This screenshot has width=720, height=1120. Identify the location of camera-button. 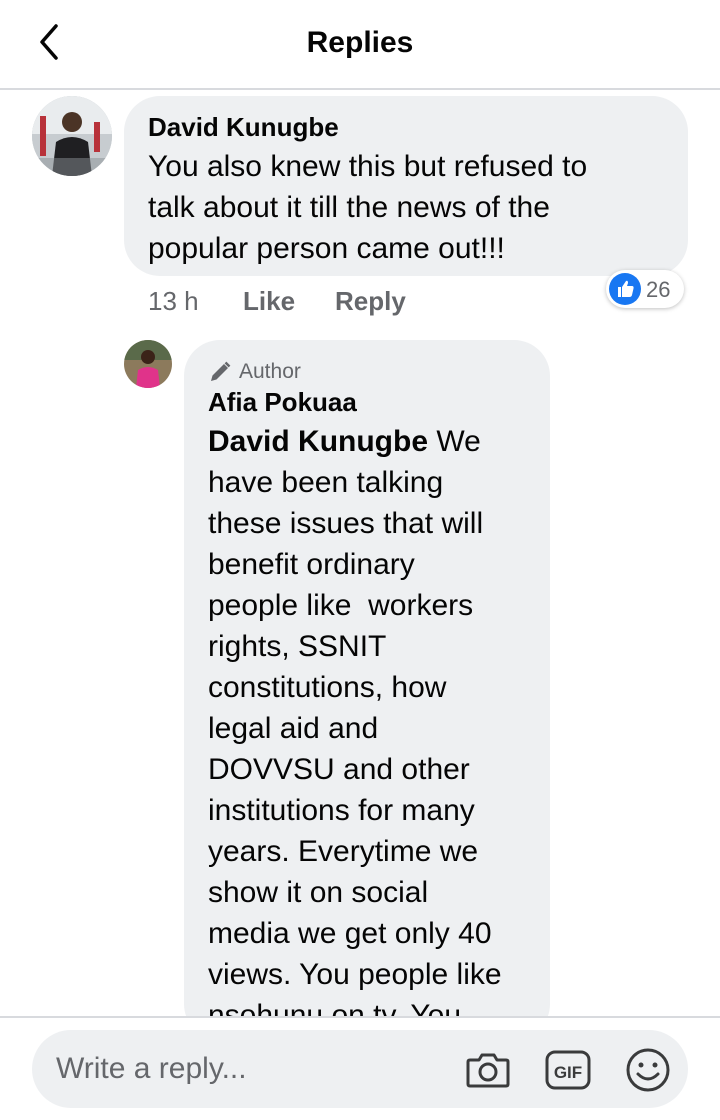
(488, 1070).